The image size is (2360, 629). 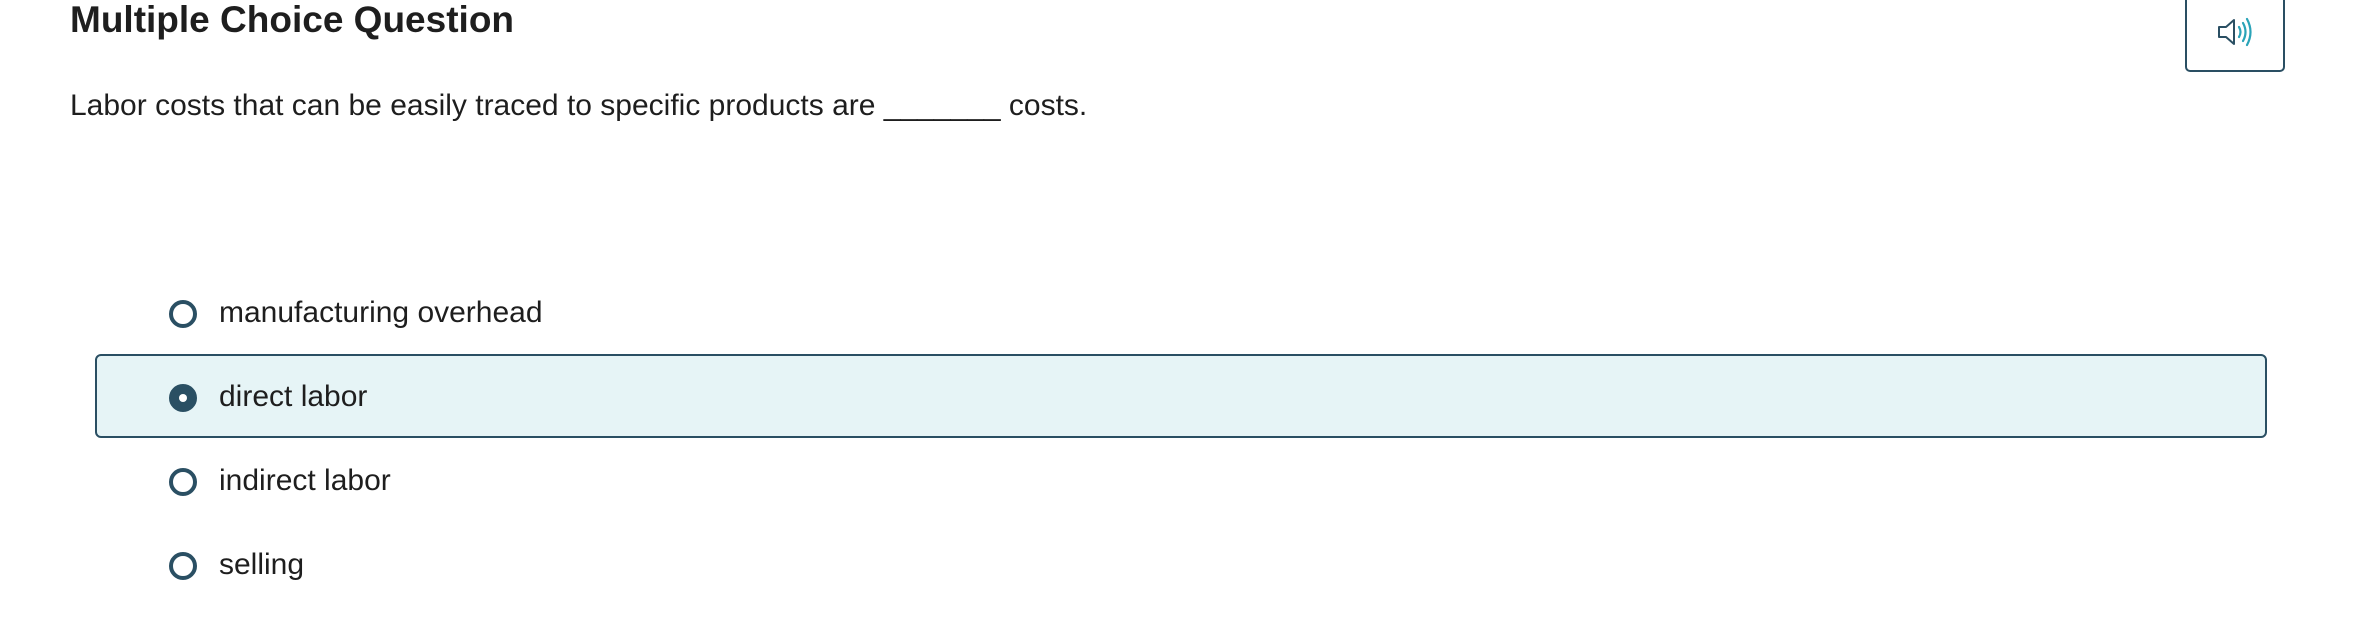 What do you see at coordinates (1181, 396) in the screenshot?
I see `choice-direct-labor: direct labor` at bounding box center [1181, 396].